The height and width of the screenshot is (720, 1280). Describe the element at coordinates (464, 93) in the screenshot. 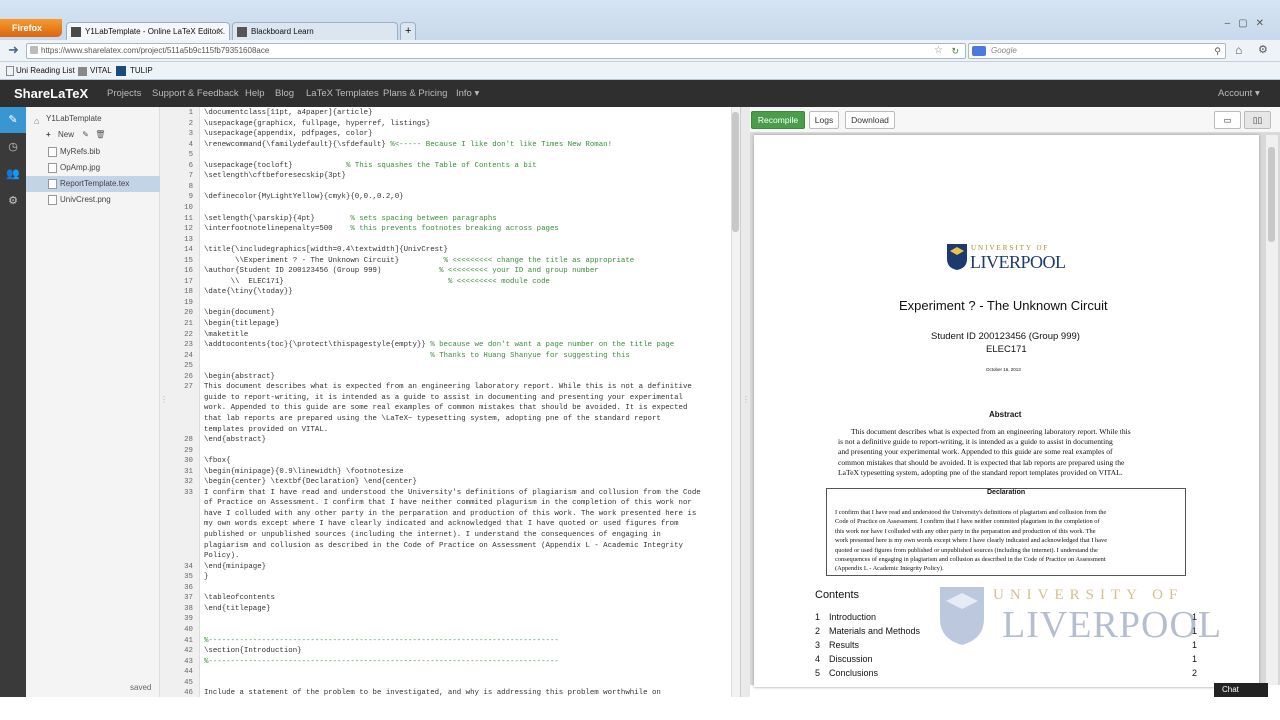

I see `nav-info-label: Info` at that location.